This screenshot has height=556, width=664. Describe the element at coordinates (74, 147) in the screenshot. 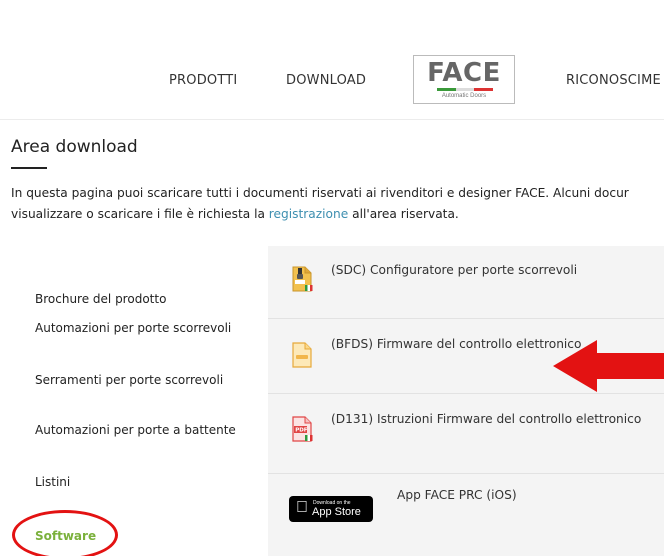

I see `page-title: Area download` at that location.